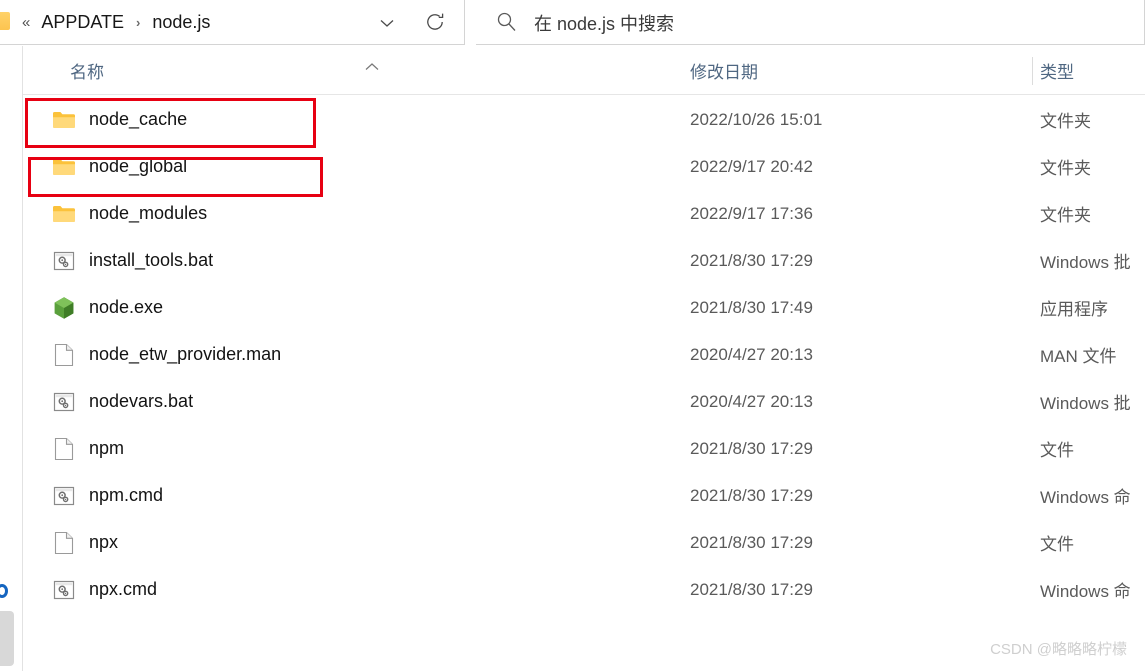 The height and width of the screenshot is (671, 1145). Describe the element at coordinates (756, 119) in the screenshot. I see `file-date-cell: 2022/10/26 15:01` at that location.